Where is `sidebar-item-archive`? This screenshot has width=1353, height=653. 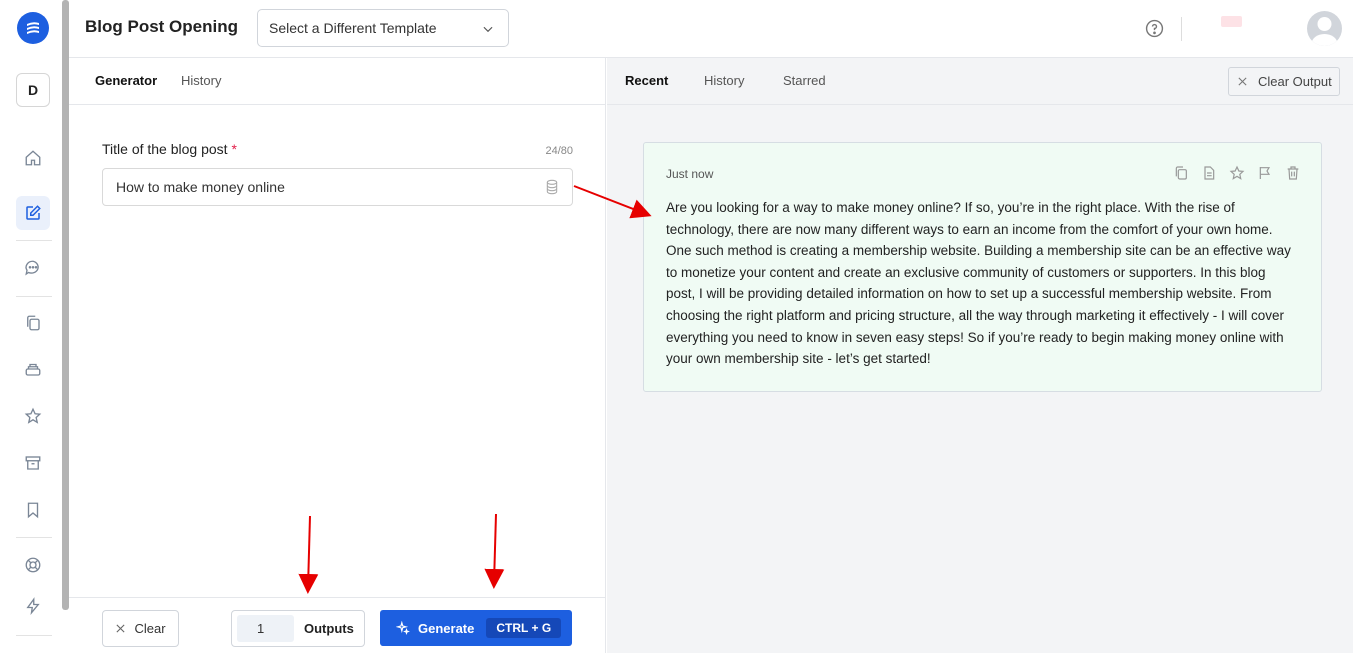 sidebar-item-archive is located at coordinates (33, 463).